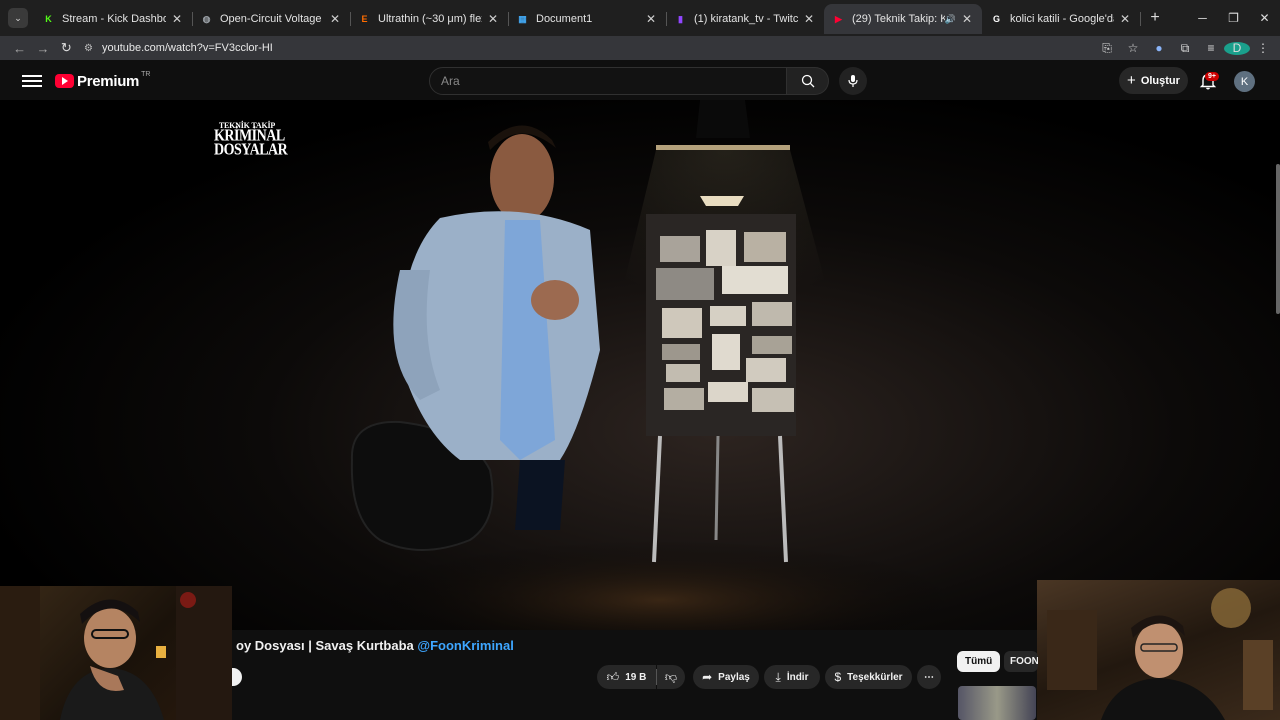  I want to click on reload-button: ↻, so click(66, 48).